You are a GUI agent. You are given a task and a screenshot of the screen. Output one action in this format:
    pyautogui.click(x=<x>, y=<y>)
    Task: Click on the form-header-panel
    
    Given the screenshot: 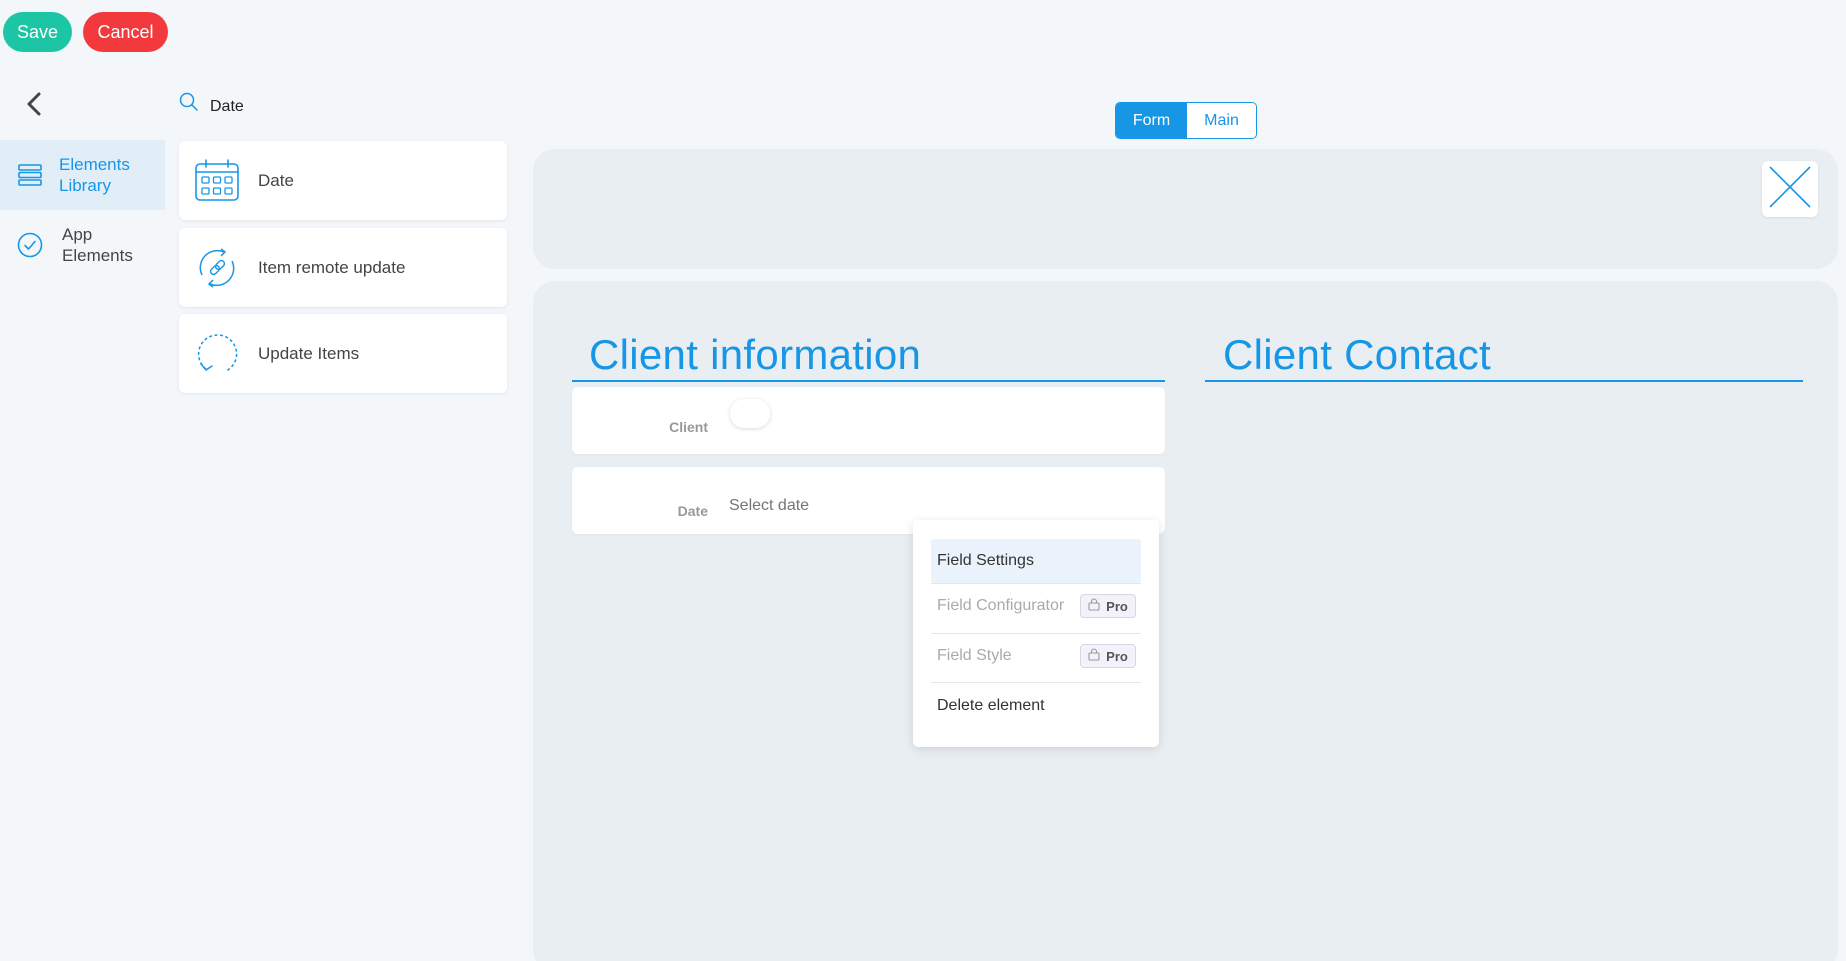 What is the action you would take?
    pyautogui.click(x=1185, y=209)
    